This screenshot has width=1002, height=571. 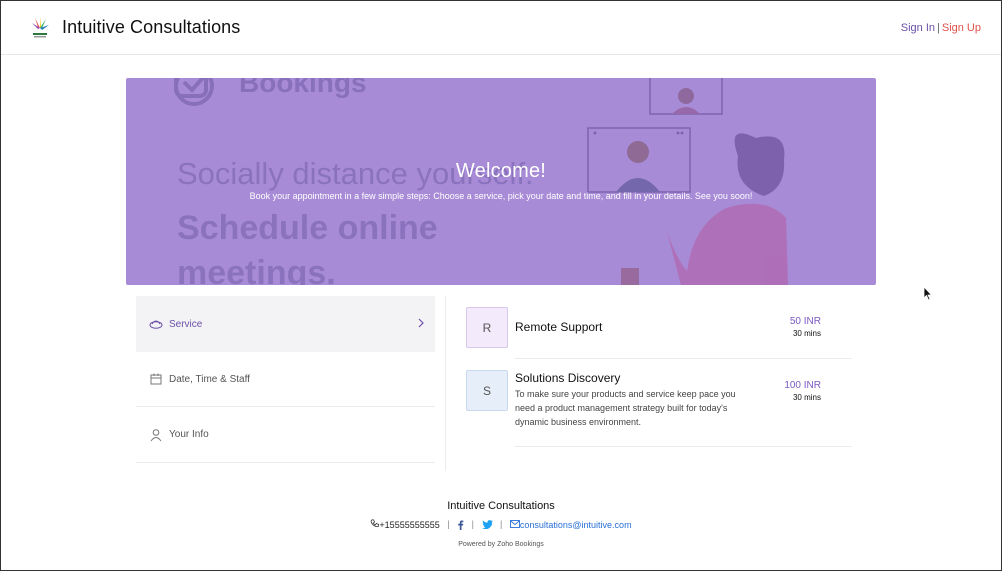 What do you see at coordinates (805, 321) in the screenshot?
I see `service-price: 50 INR` at bounding box center [805, 321].